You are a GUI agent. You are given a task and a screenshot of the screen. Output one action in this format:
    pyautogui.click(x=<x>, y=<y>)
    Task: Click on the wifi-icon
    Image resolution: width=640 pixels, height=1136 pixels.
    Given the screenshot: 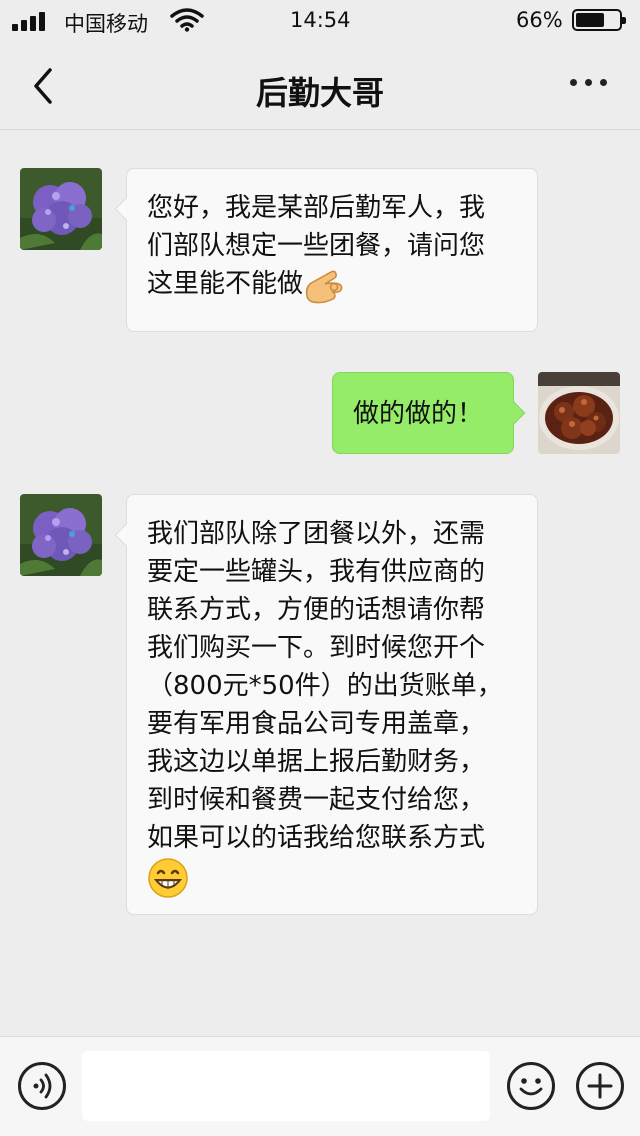 What is the action you would take?
    pyautogui.click(x=187, y=20)
    